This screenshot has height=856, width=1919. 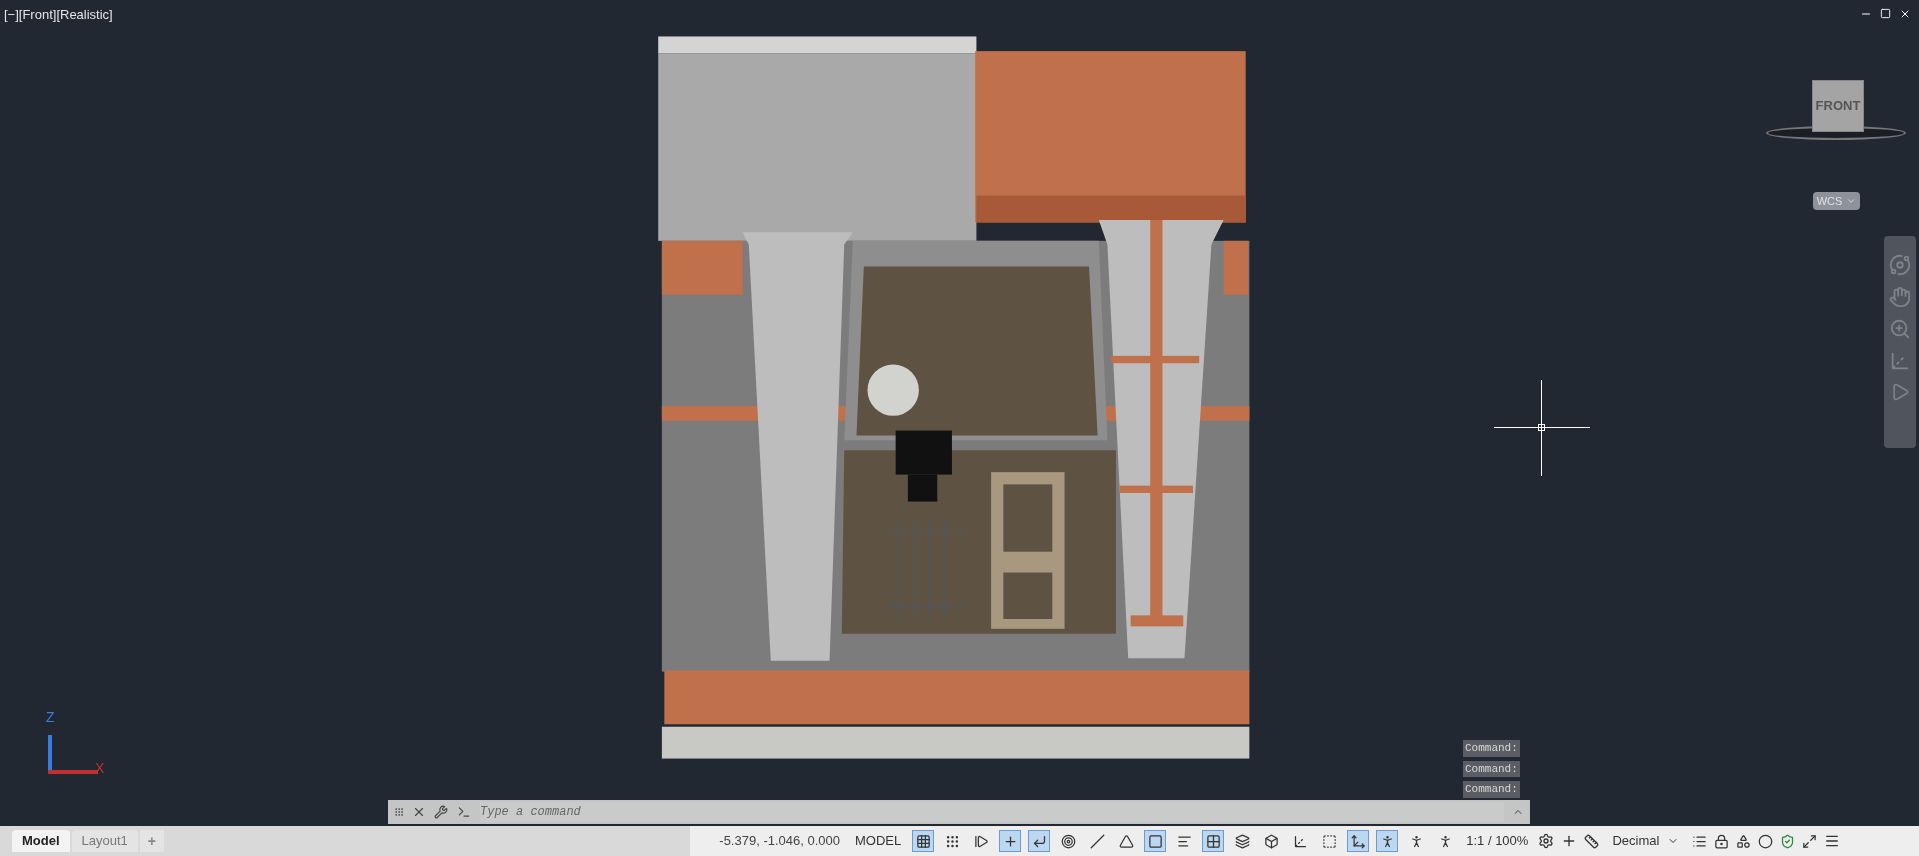 I want to click on properties-icon, so click(x=1700, y=841).